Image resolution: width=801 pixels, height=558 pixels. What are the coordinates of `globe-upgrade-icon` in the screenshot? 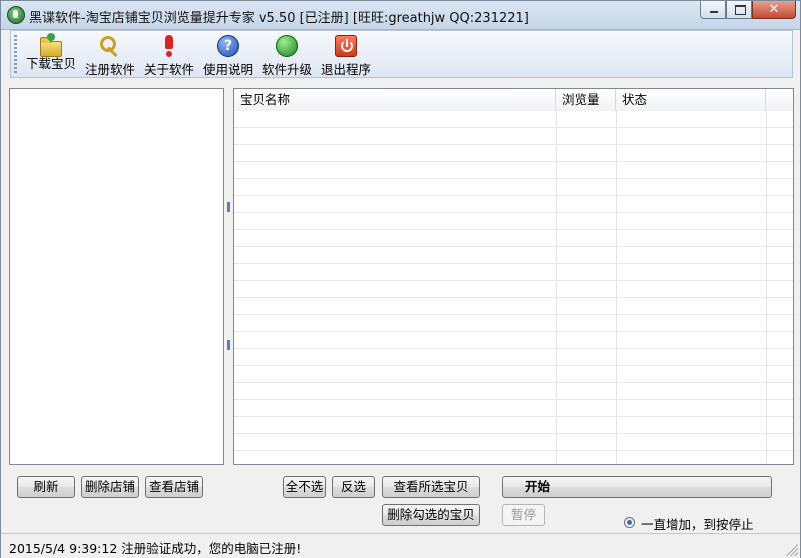 It's located at (287, 46).